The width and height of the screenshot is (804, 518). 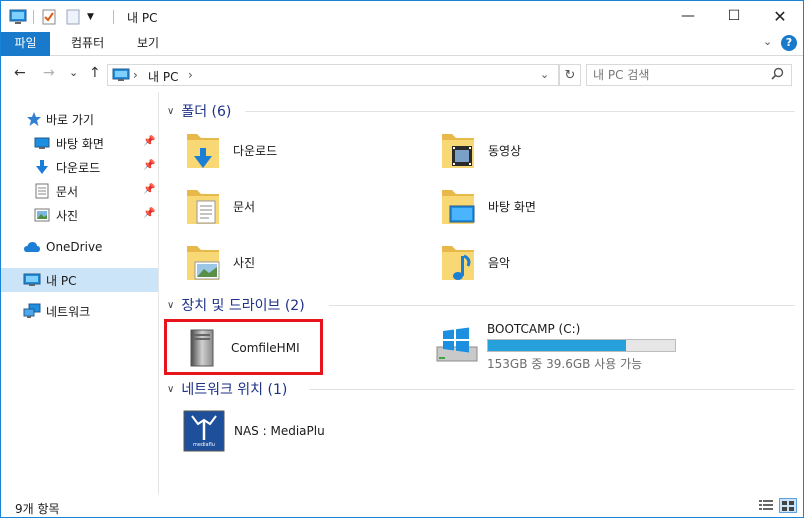 What do you see at coordinates (42, 167) in the screenshot?
I see `download-icon` at bounding box center [42, 167].